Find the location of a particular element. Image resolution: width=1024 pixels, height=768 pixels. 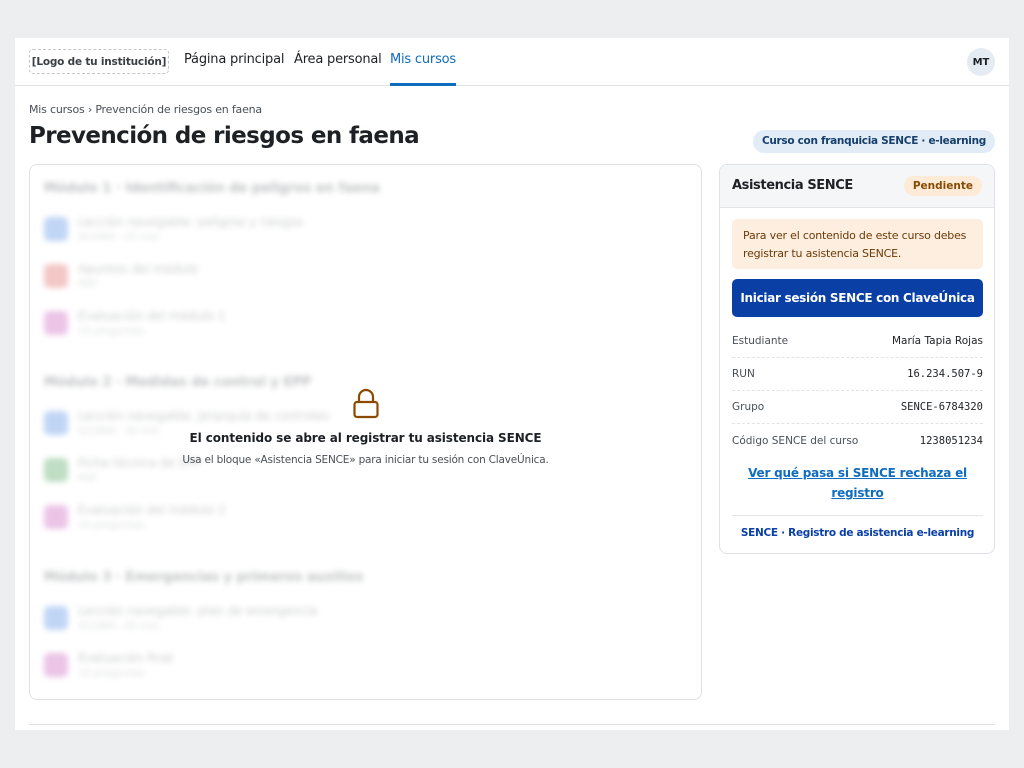

info-row-group: Grupo SENCE-6784320 is located at coordinates (857, 407).